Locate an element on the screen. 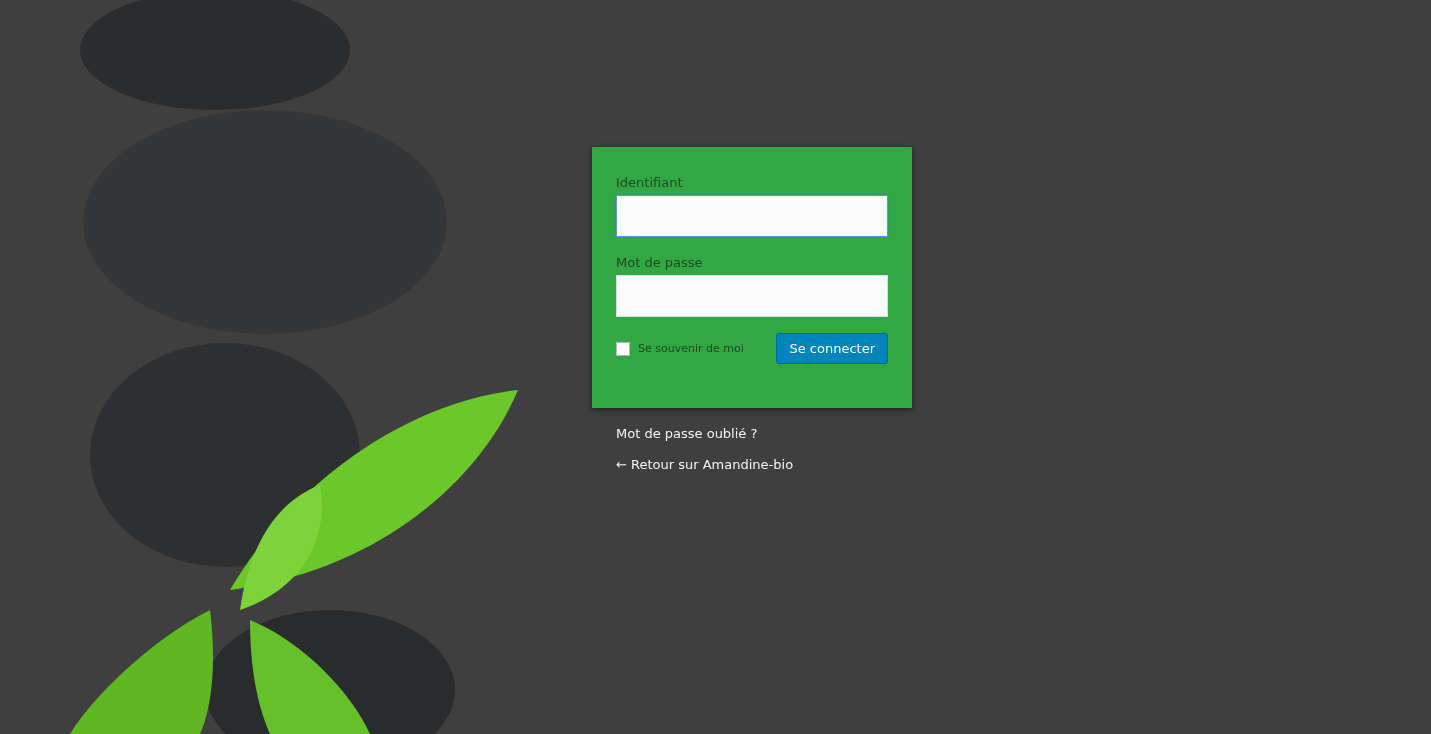 Image resolution: width=1431 pixels, height=734 pixels. username-input is located at coordinates (752, 216).